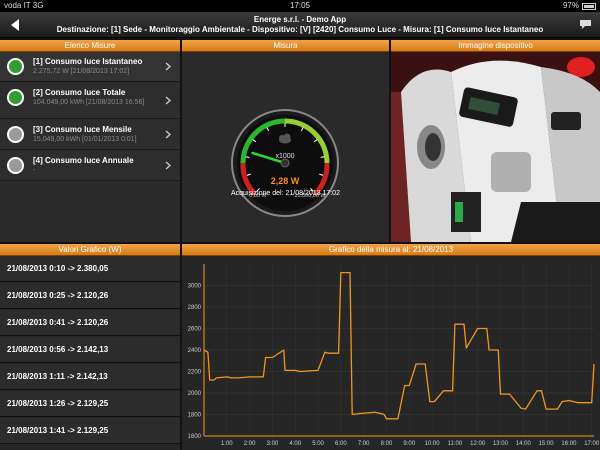 This screenshot has height=450, width=600. I want to click on meter-photo, so click(495, 147).